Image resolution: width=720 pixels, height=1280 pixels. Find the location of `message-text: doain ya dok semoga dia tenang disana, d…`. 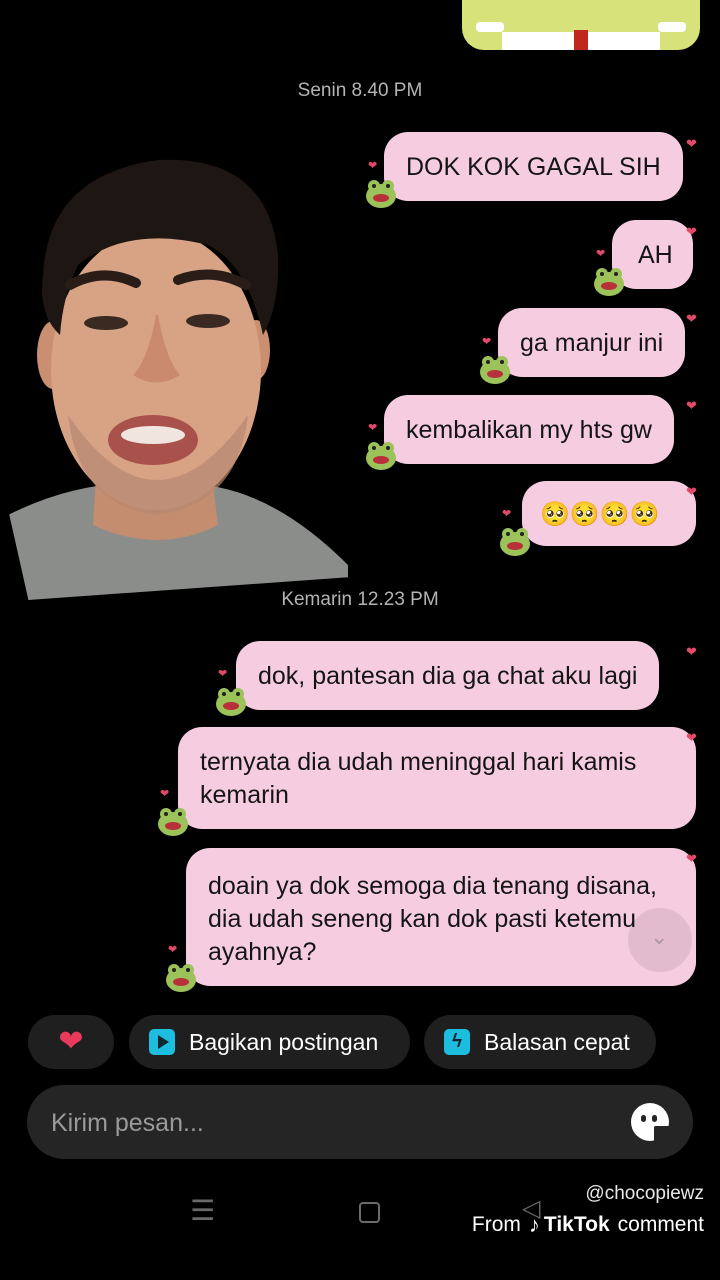

message-text: doain ya dok semoga dia tenang disana, d… is located at coordinates (432, 919).